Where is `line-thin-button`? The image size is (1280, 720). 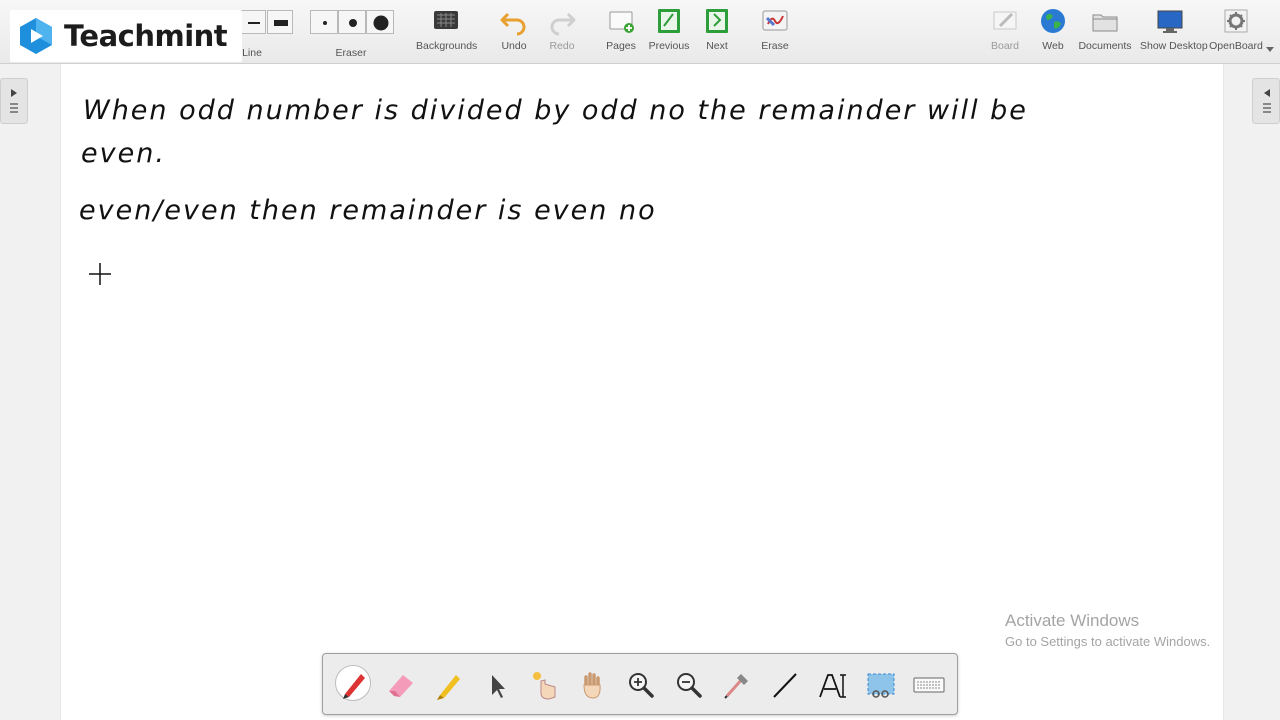
line-thin-button is located at coordinates (253, 22).